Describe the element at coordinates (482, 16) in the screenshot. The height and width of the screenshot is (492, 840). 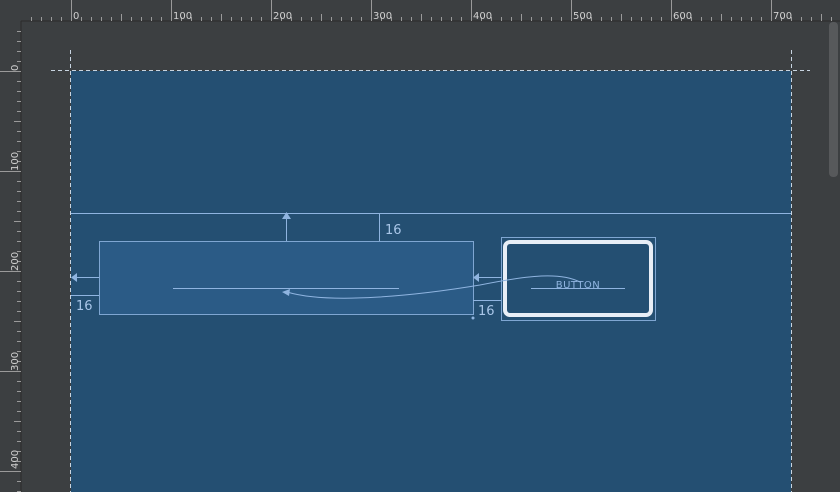
I see `top-ruler-label: 400` at that location.